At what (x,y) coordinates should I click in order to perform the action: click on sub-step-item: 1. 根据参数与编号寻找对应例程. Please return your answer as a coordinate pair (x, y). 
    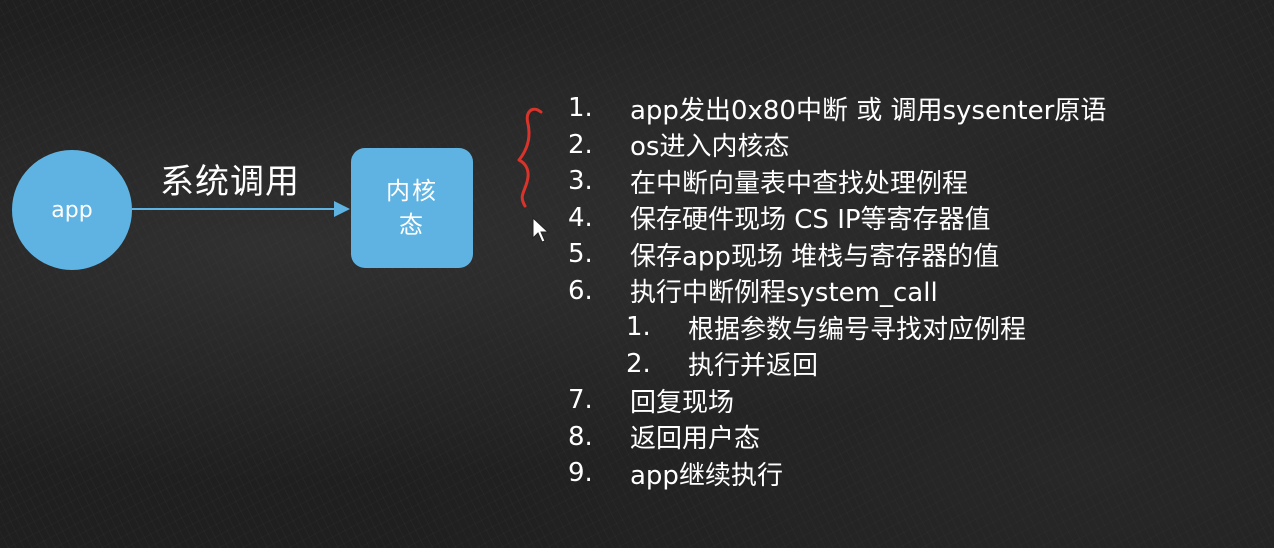
    Looking at the image, I should click on (837, 327).